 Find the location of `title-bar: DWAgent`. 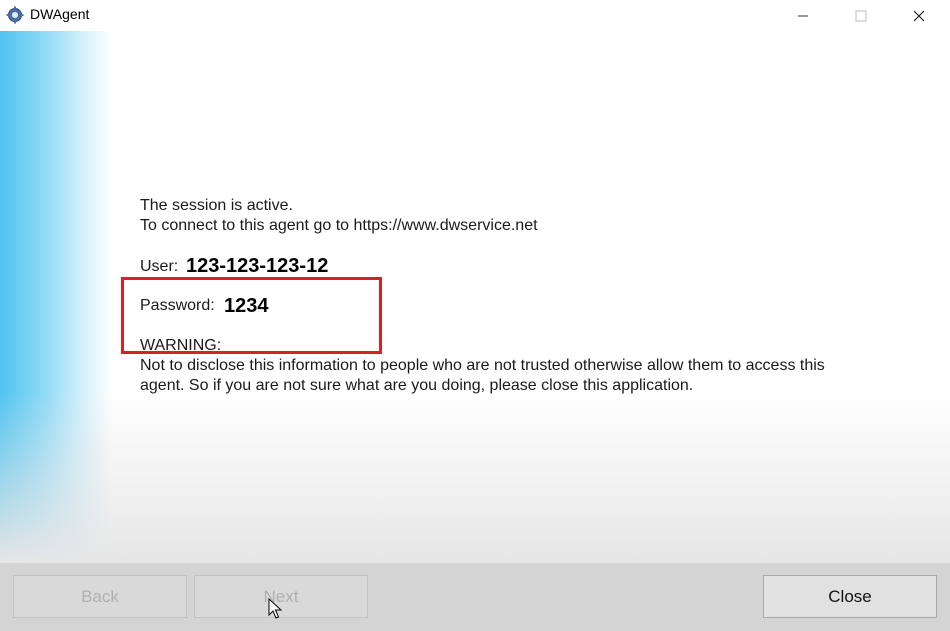

title-bar: DWAgent is located at coordinates (475, 15).